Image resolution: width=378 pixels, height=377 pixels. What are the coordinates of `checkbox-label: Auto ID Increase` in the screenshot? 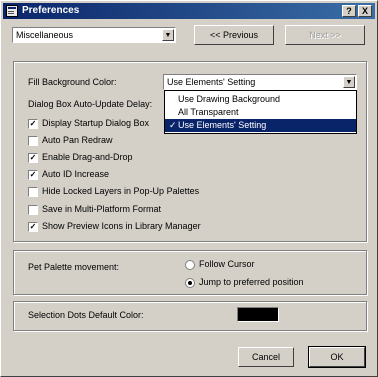 It's located at (76, 174).